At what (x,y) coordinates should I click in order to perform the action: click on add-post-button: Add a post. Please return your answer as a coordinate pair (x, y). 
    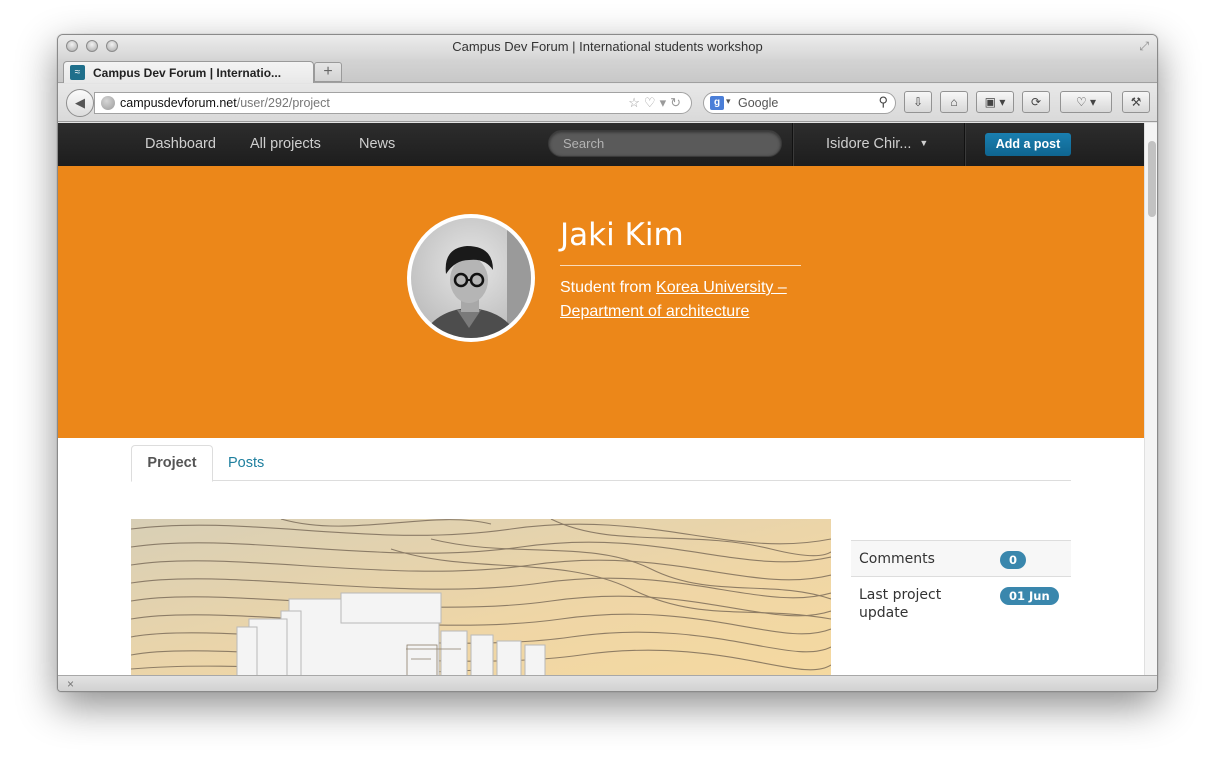
    Looking at the image, I should click on (1028, 144).